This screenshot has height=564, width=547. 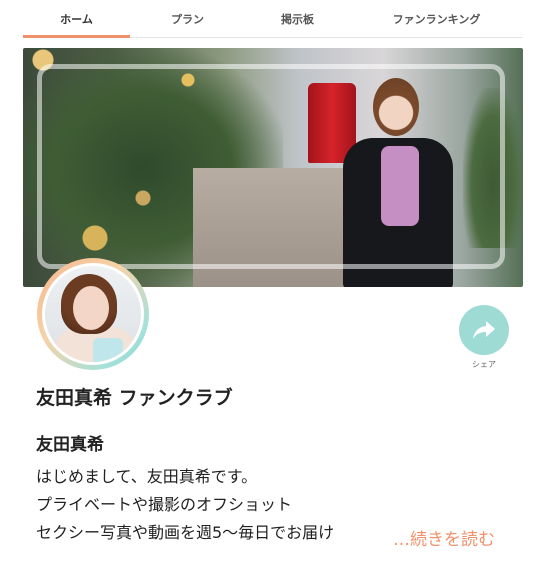 I want to click on tab-bar: ホーム プラン 掲示板 ファンランキング, so click(x=273, y=19).